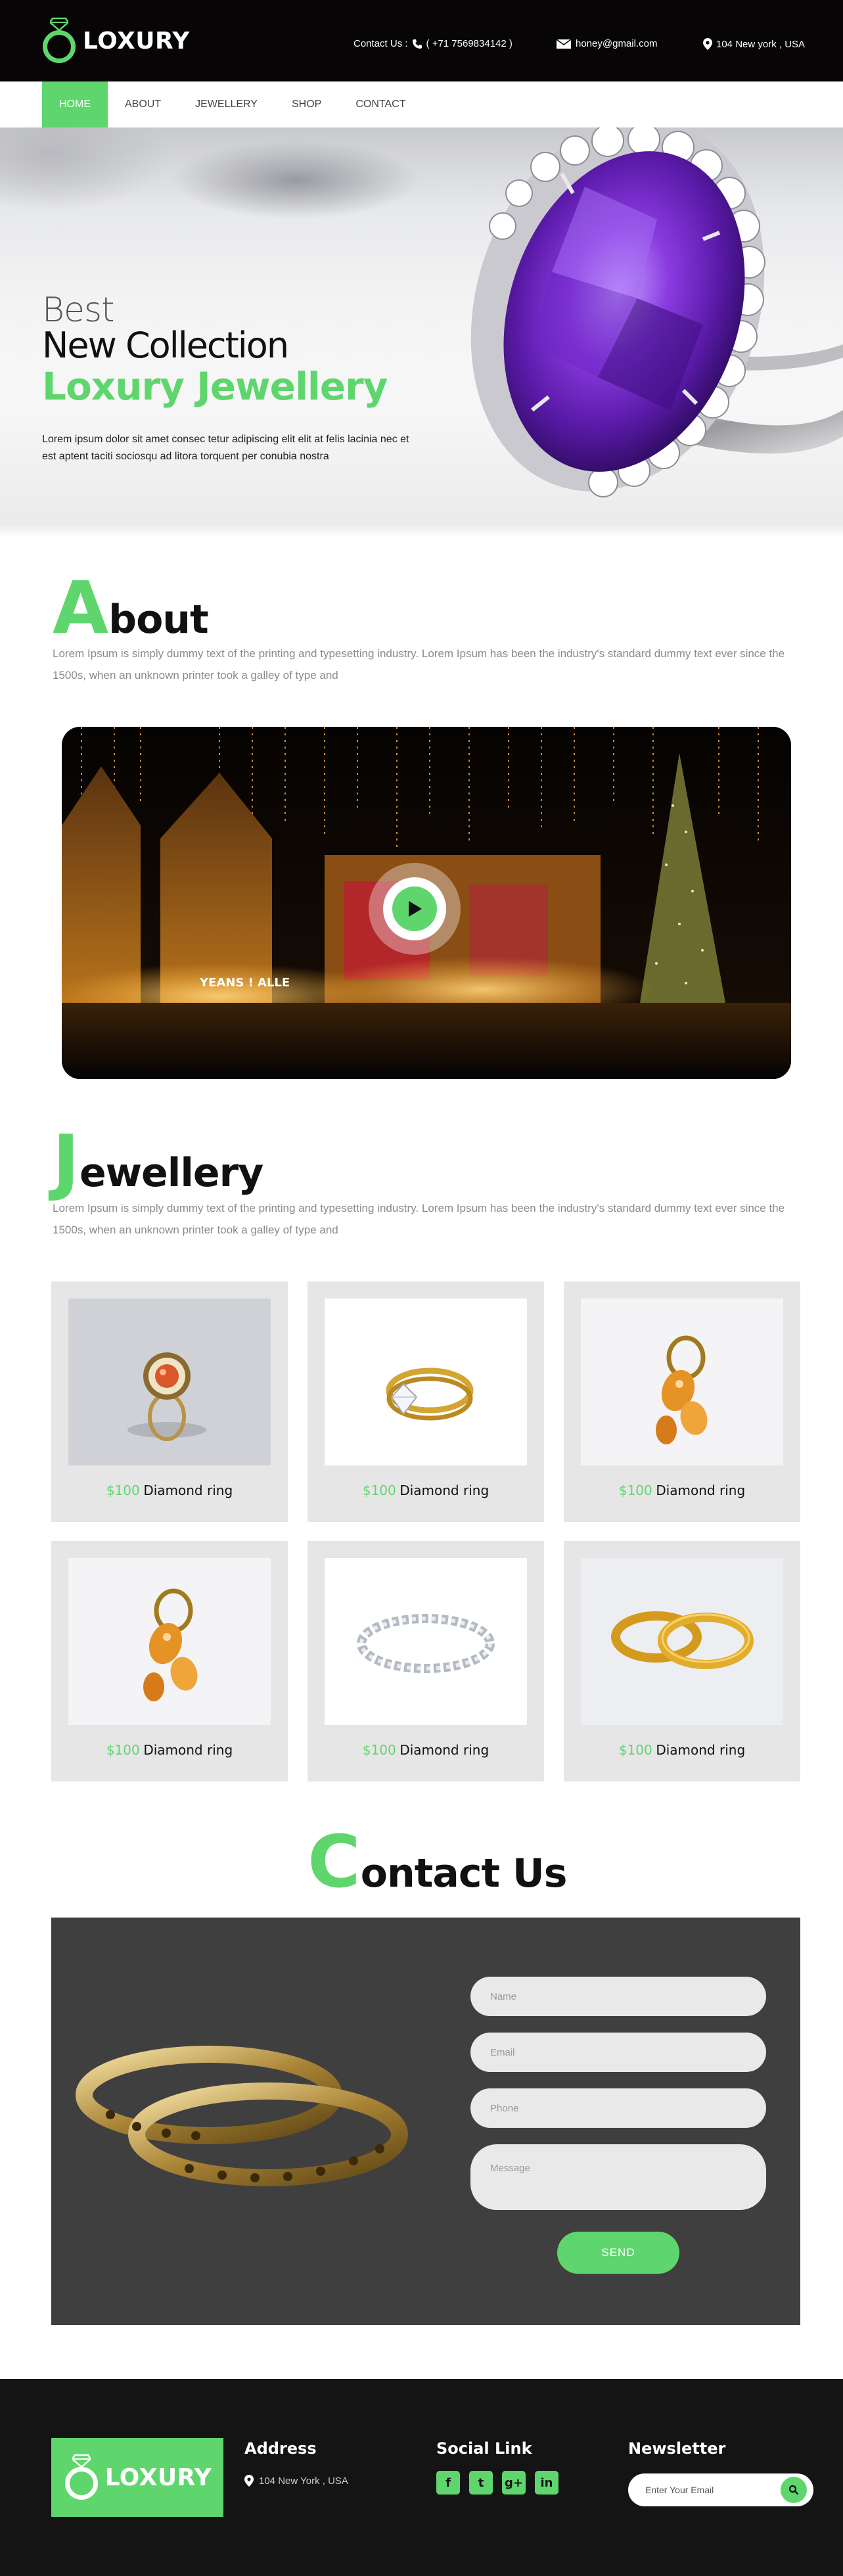  What do you see at coordinates (656, 312) in the screenshot?
I see `amethyst-ring-image` at bounding box center [656, 312].